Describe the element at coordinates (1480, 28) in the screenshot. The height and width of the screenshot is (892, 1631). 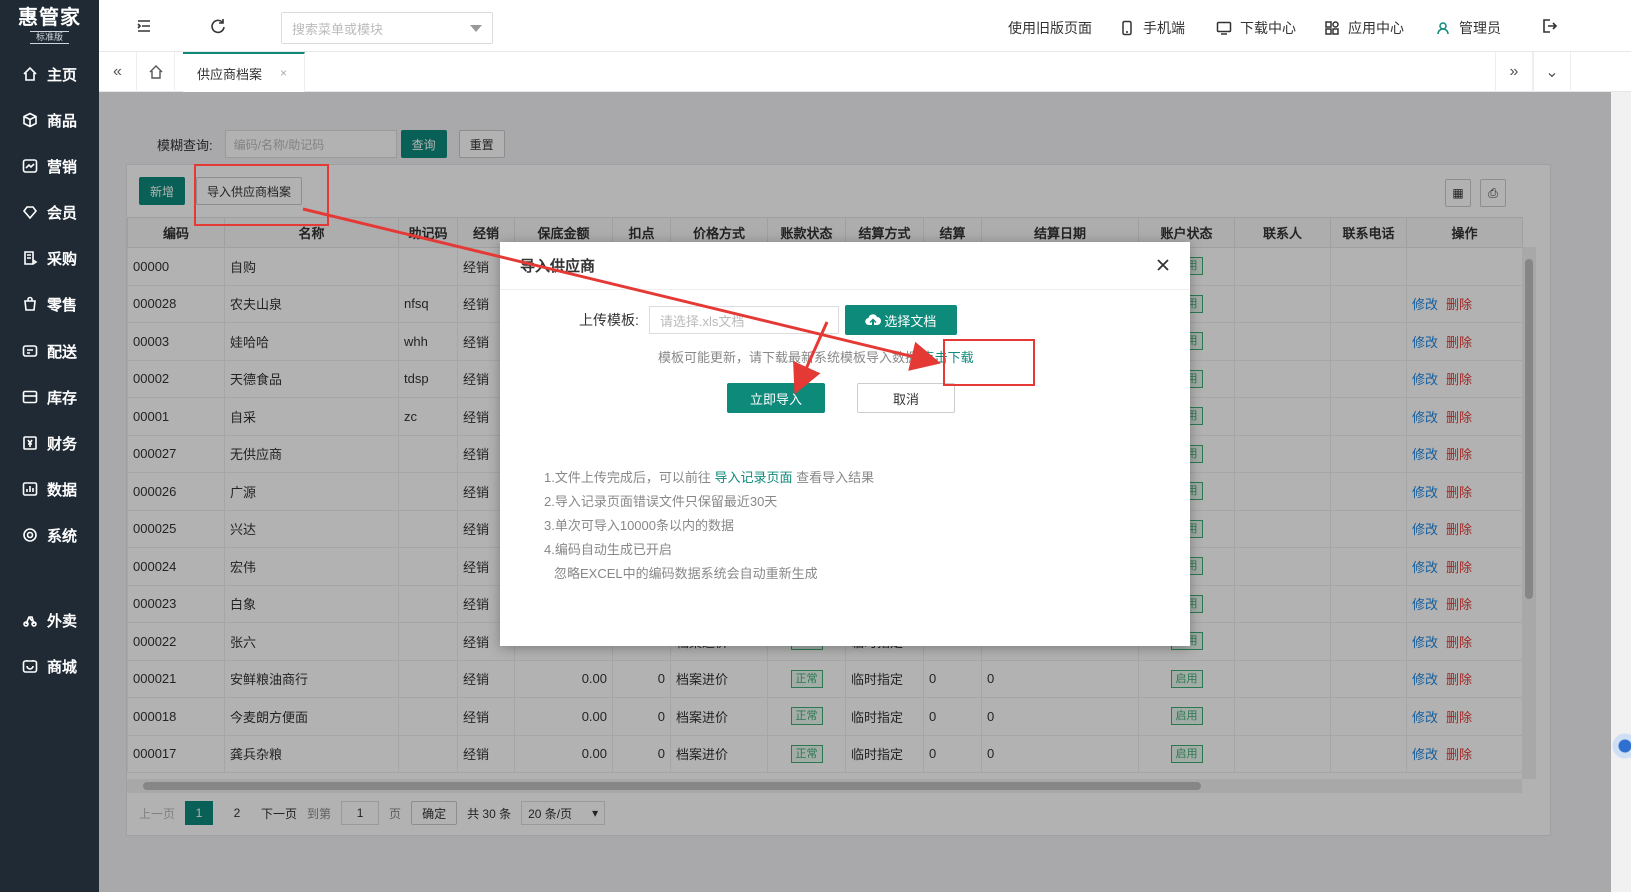
I see `user-name: 管理员` at that location.